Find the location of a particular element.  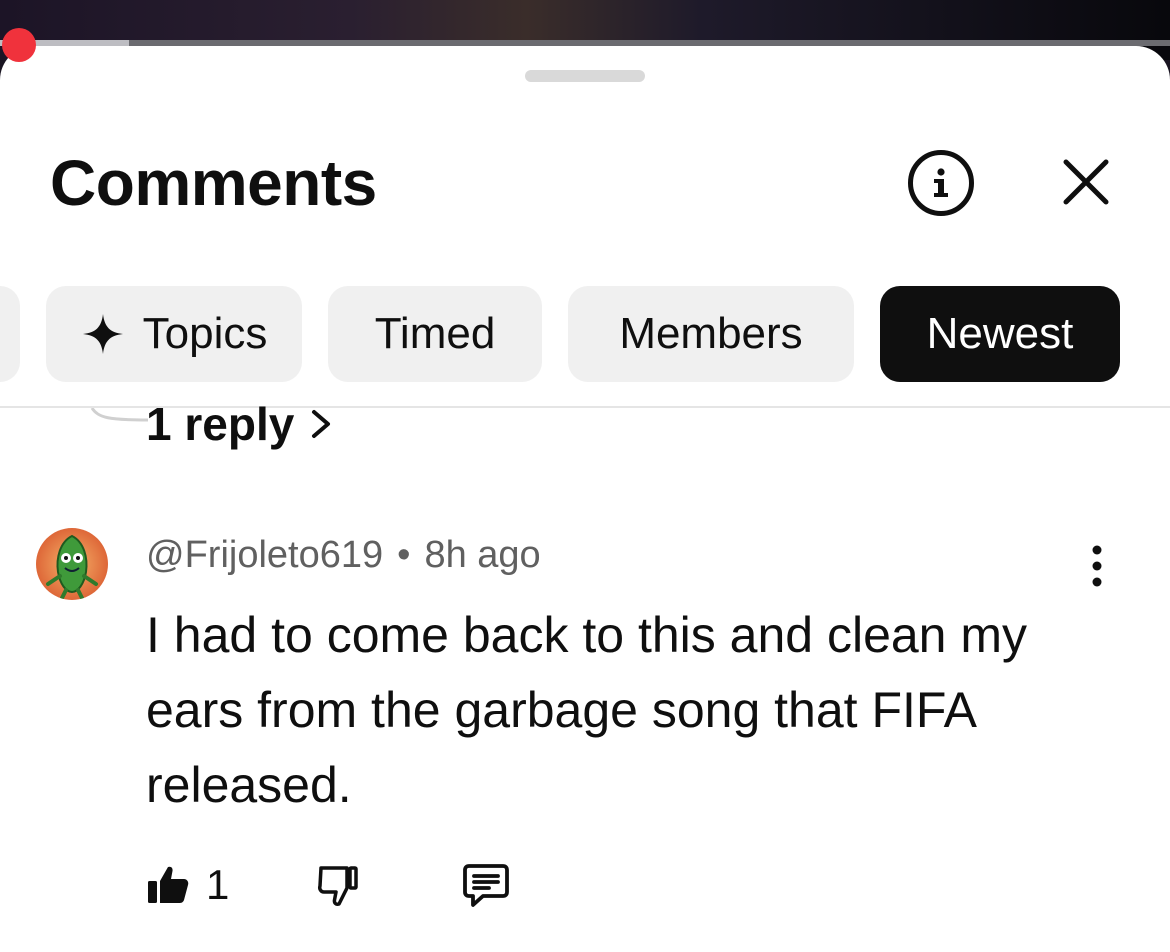

comment-meta: @Frijoleto619 • 8h ago is located at coordinates (343, 555).